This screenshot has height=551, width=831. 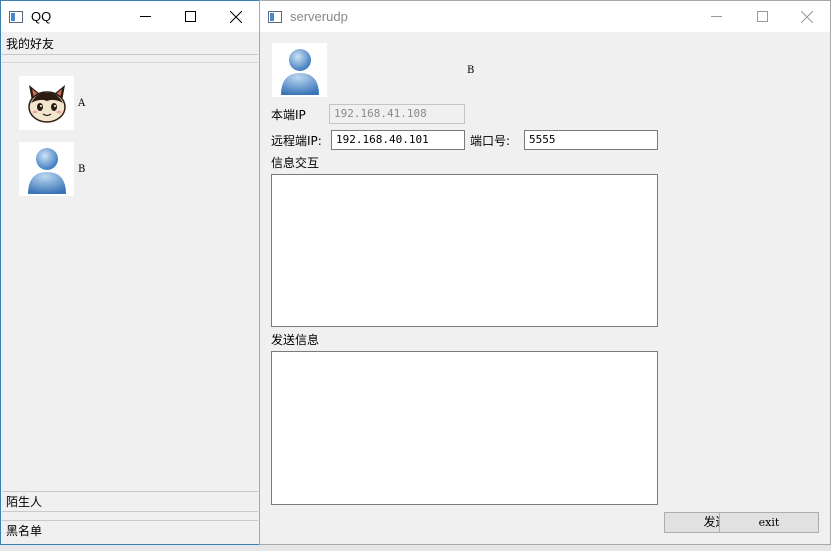 What do you see at coordinates (130, 44) in the screenshot?
I see `section-friends: 我的好友` at bounding box center [130, 44].